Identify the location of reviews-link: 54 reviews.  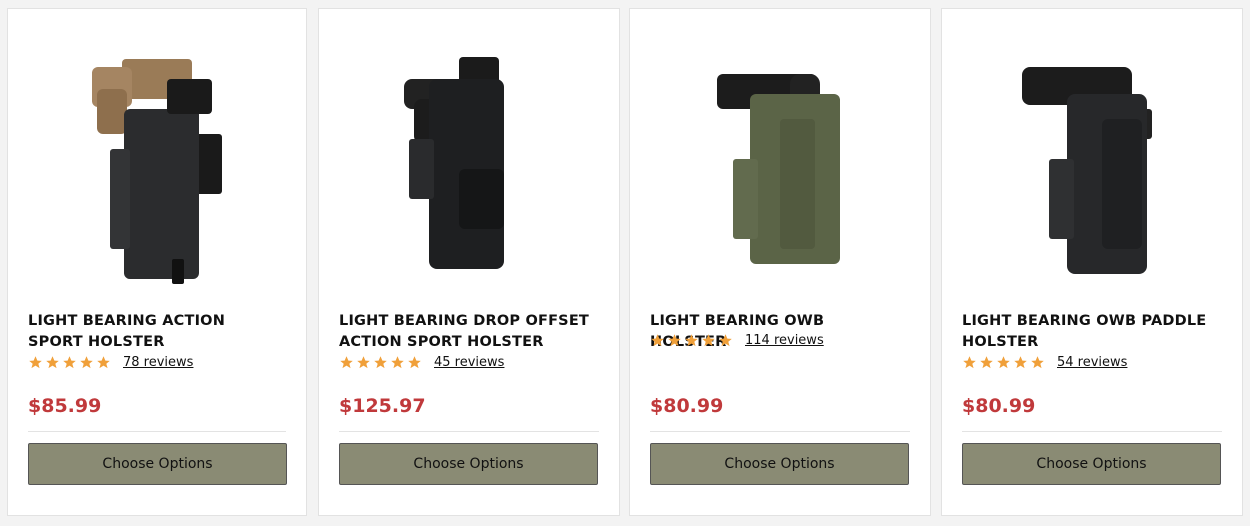
(1092, 362).